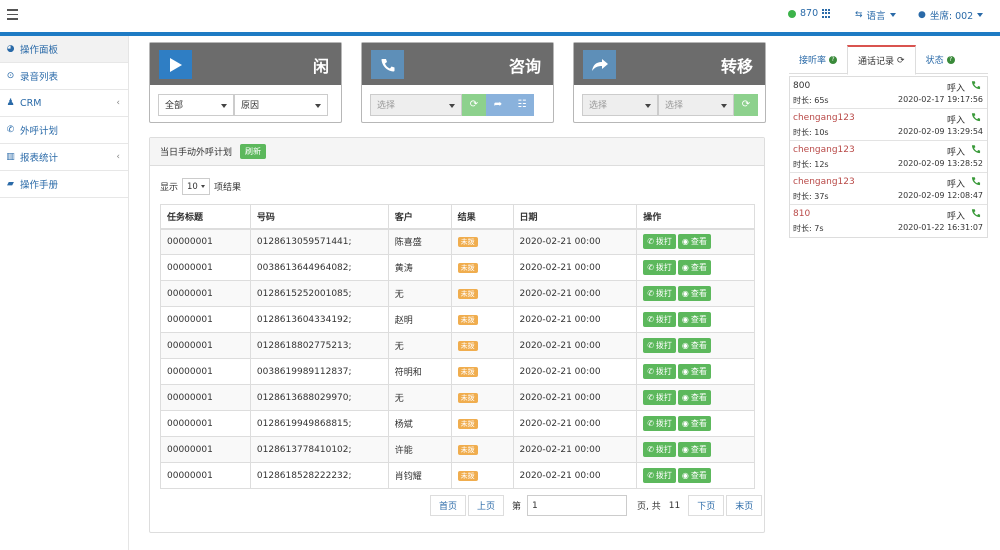 The height and width of the screenshot is (550, 1000). What do you see at coordinates (575, 217) in the screenshot?
I see `column-header: 日期` at bounding box center [575, 217].